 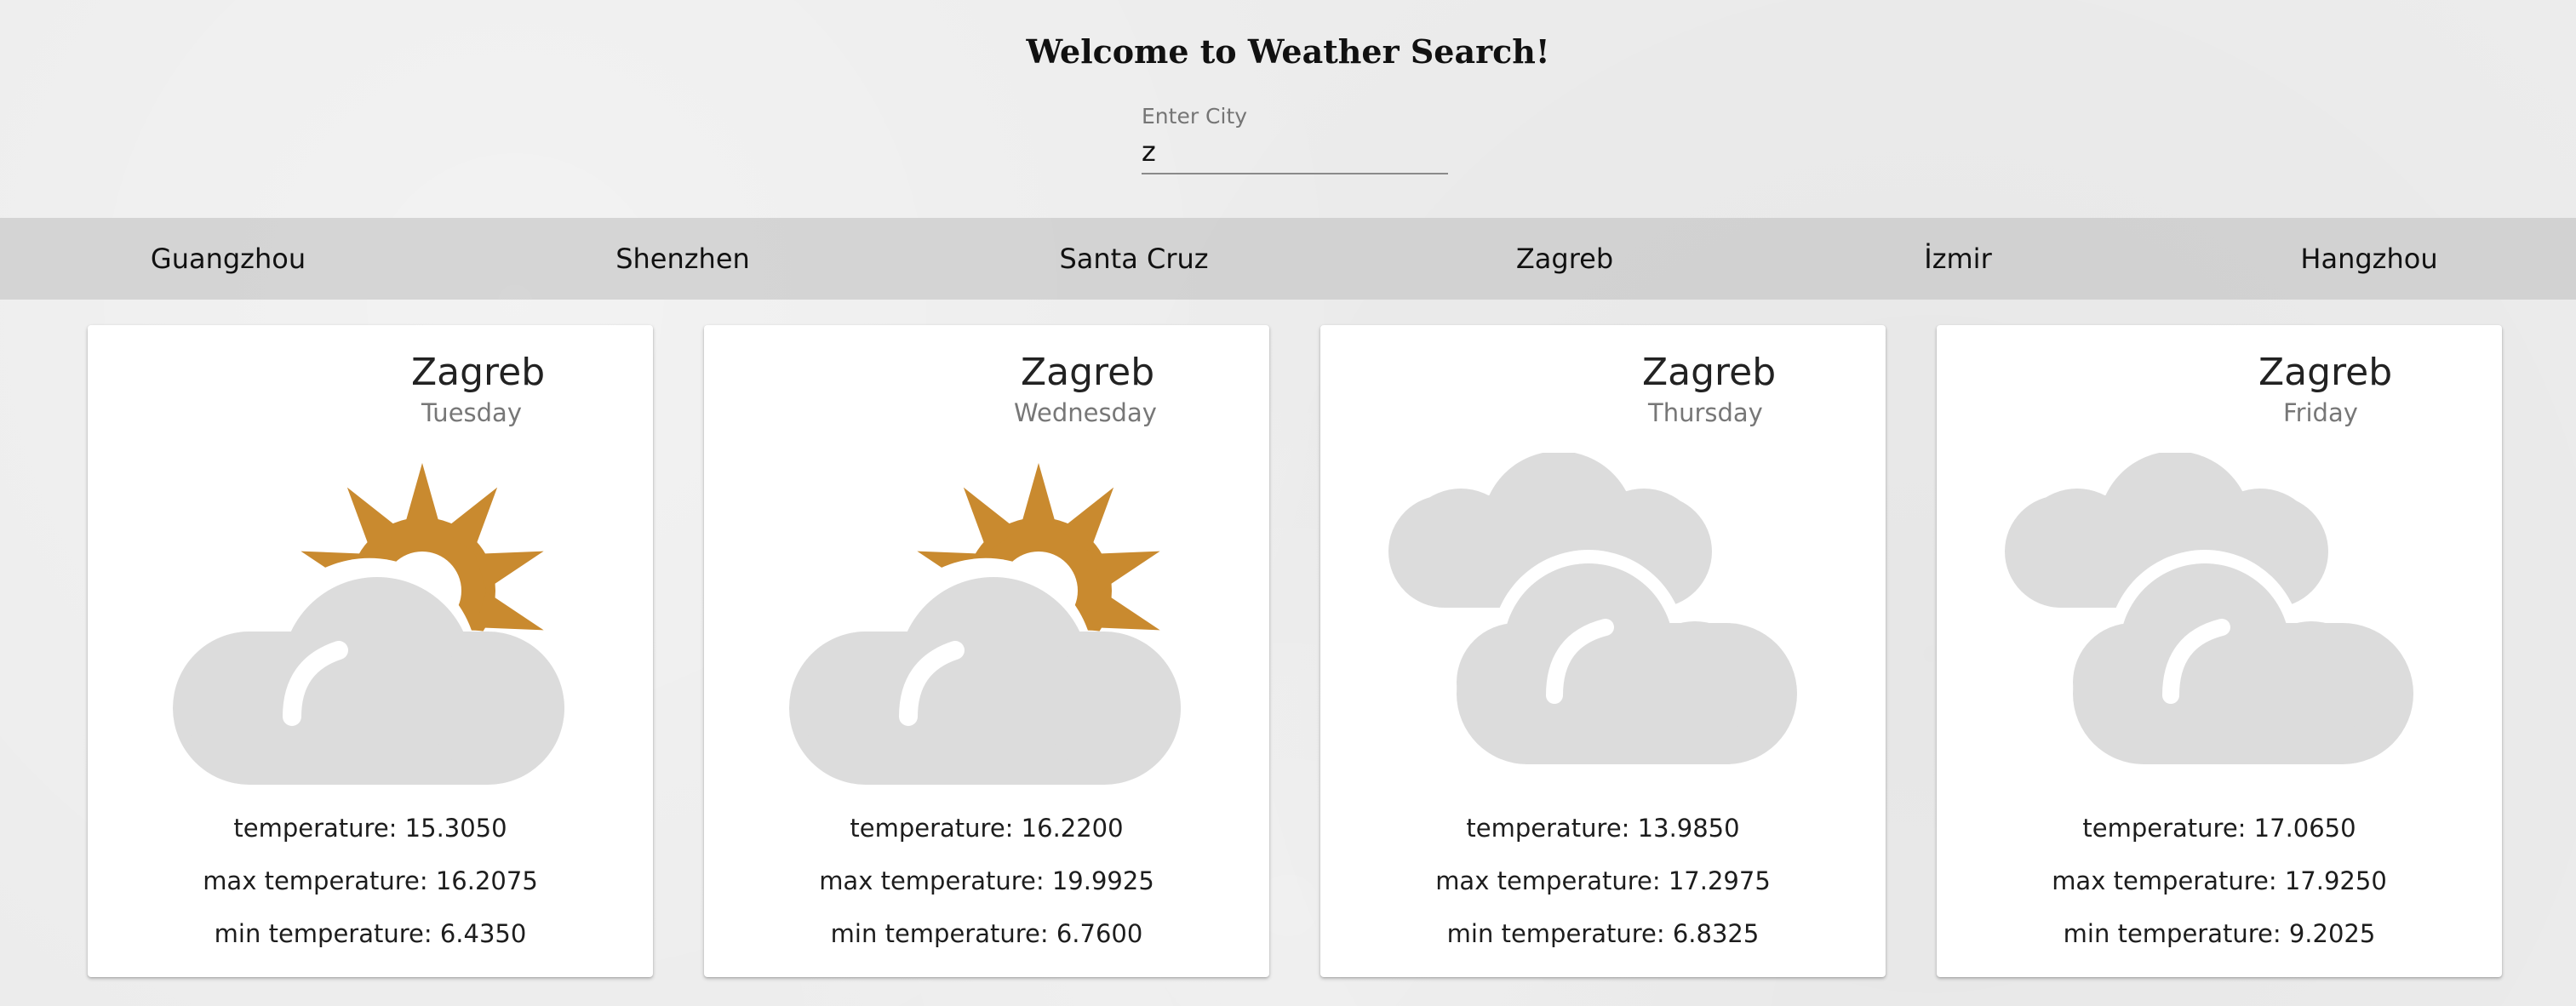 What do you see at coordinates (1288, 51) in the screenshot?
I see `page-title: Welcome to Weather Search!` at bounding box center [1288, 51].